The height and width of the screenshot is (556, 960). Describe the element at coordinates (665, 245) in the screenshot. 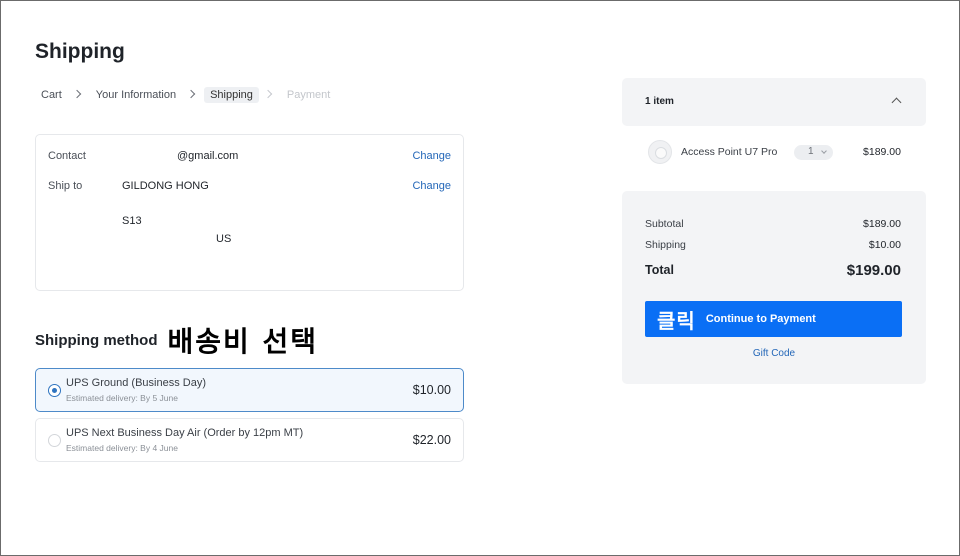

I see `shipping-cost-label: Shipping` at that location.